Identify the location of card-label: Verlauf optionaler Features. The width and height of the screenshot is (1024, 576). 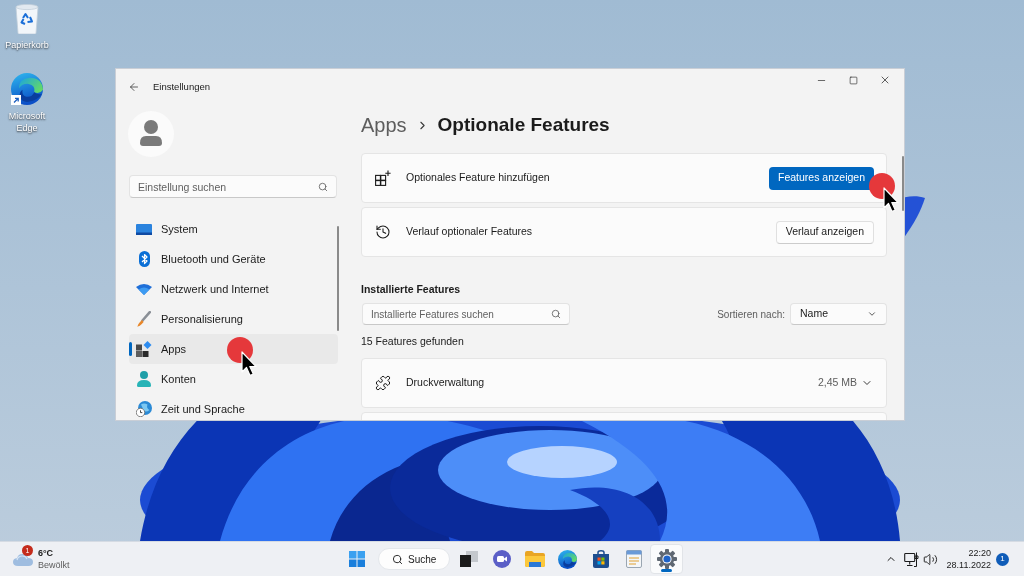
(469, 232).